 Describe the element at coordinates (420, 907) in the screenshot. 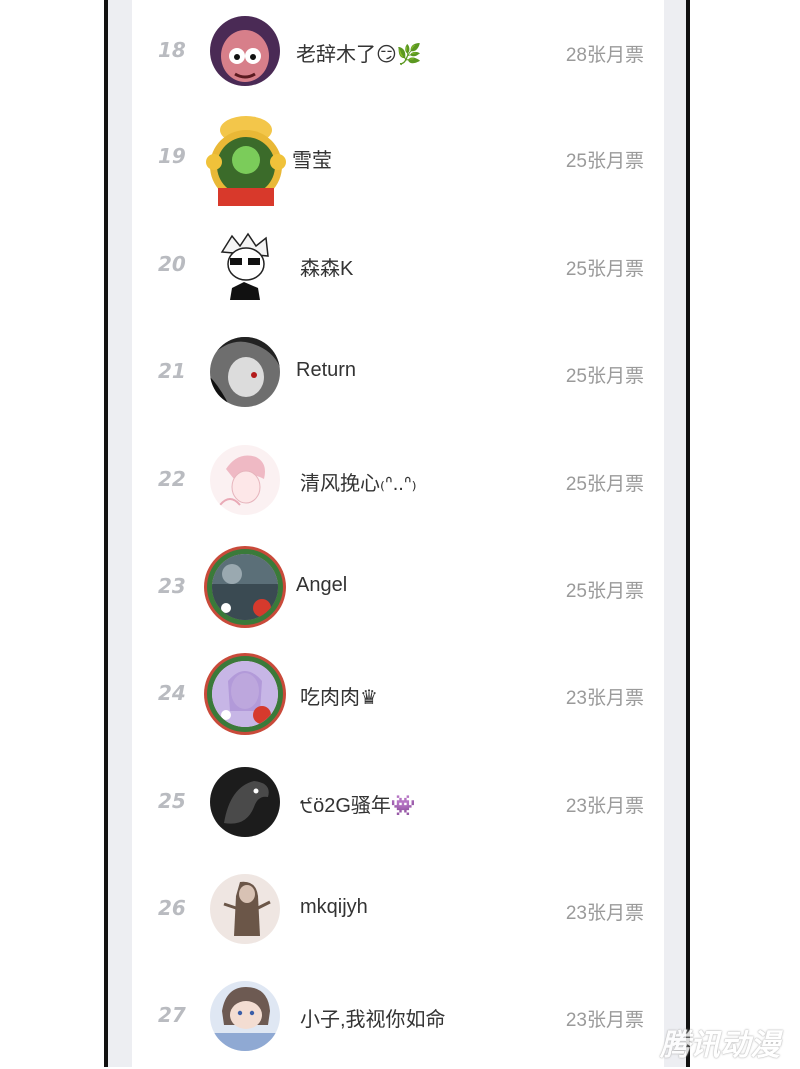

I see `user-name: mkqijyh` at that location.